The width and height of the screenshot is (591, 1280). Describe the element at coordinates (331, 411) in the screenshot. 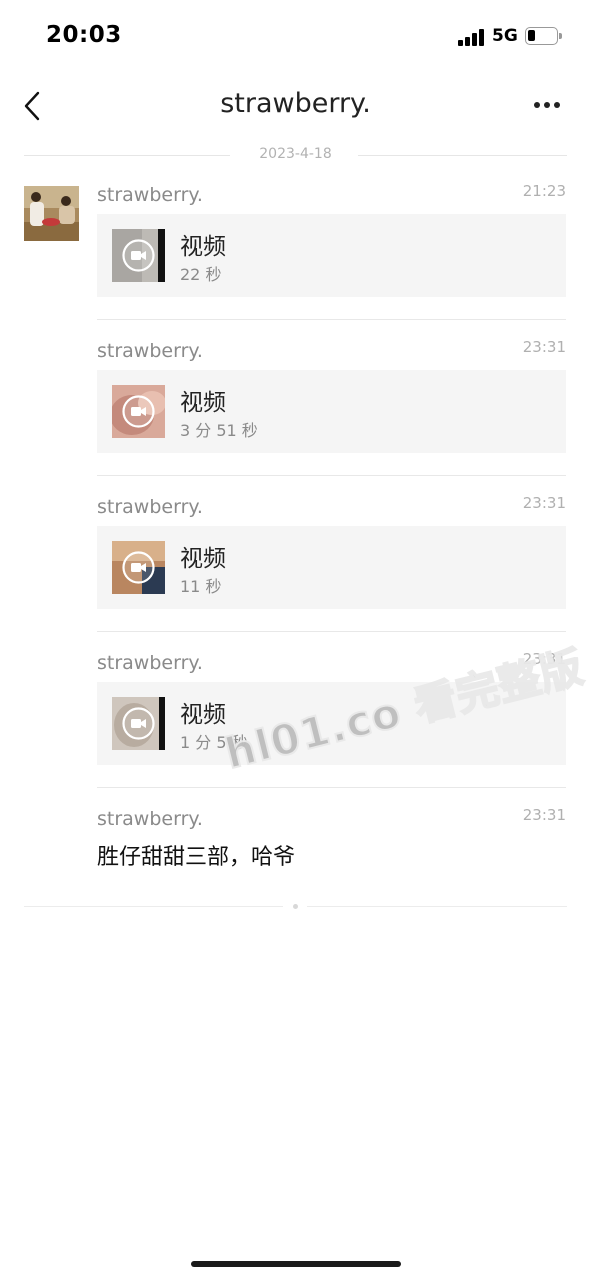

I see `video-message-card: 视频 3 分 51 秒` at that location.